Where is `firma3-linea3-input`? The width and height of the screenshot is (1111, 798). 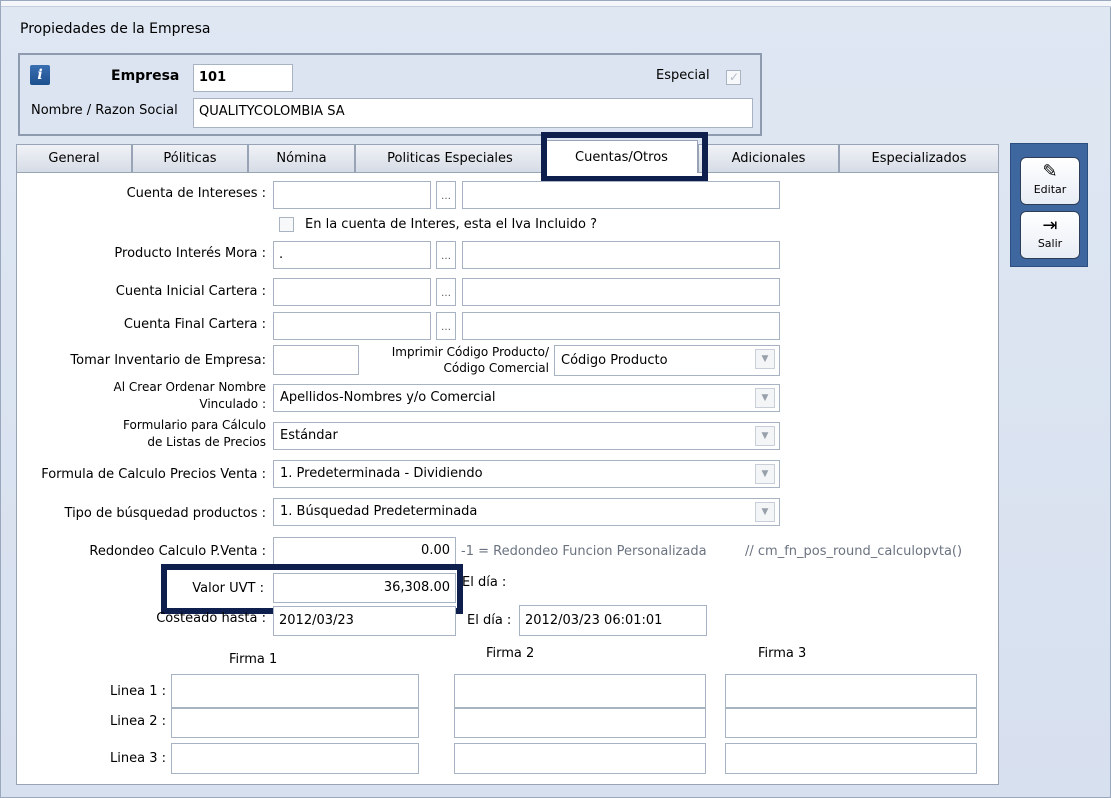
firma3-linea3-input is located at coordinates (851, 758).